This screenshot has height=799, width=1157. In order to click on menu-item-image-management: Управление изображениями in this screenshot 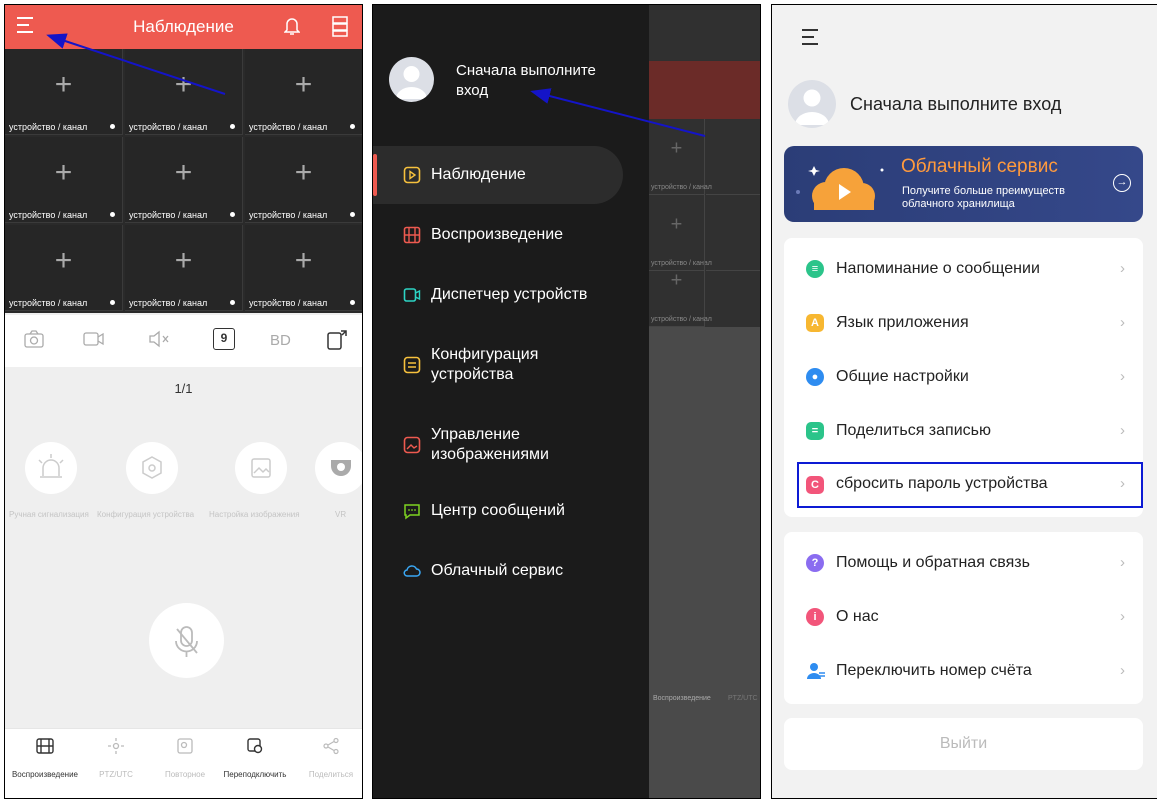, I will do `click(502, 445)`.